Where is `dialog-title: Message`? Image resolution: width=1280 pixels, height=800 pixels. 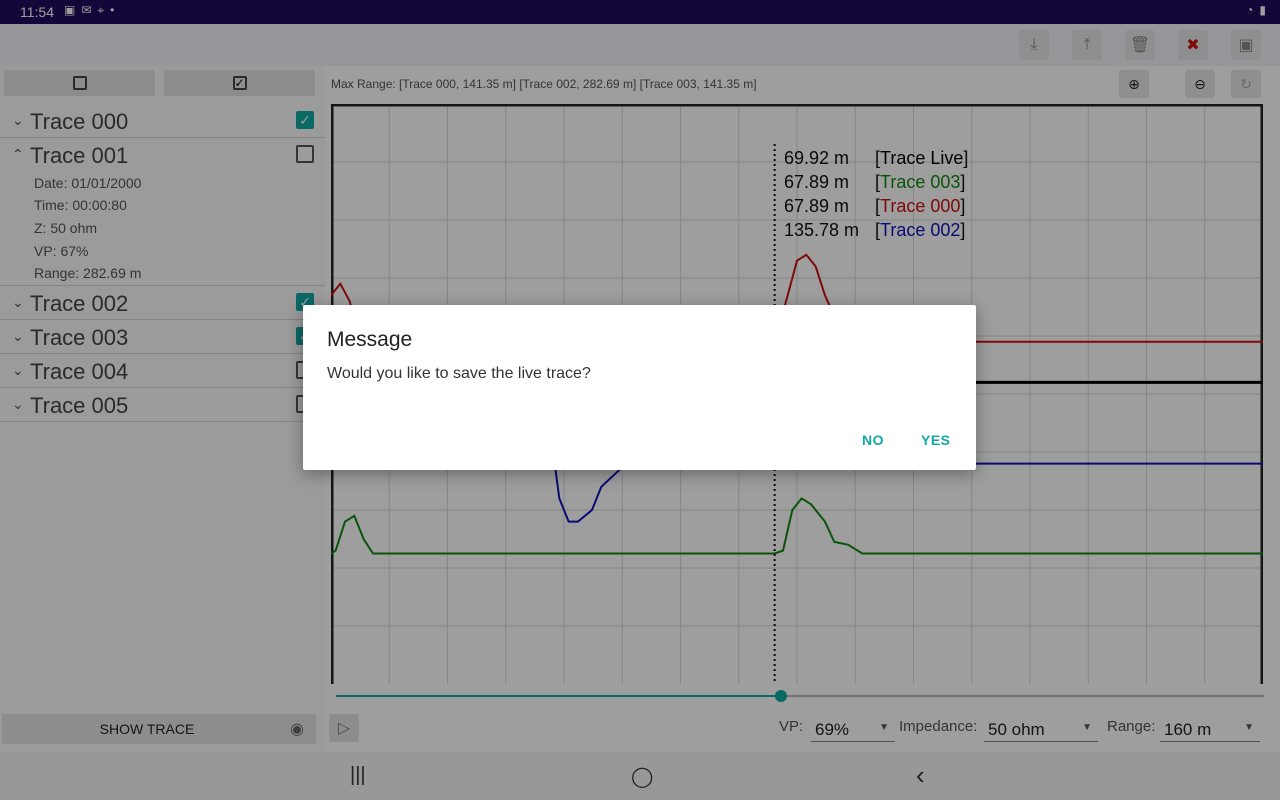
dialog-title: Message is located at coordinates (370, 339).